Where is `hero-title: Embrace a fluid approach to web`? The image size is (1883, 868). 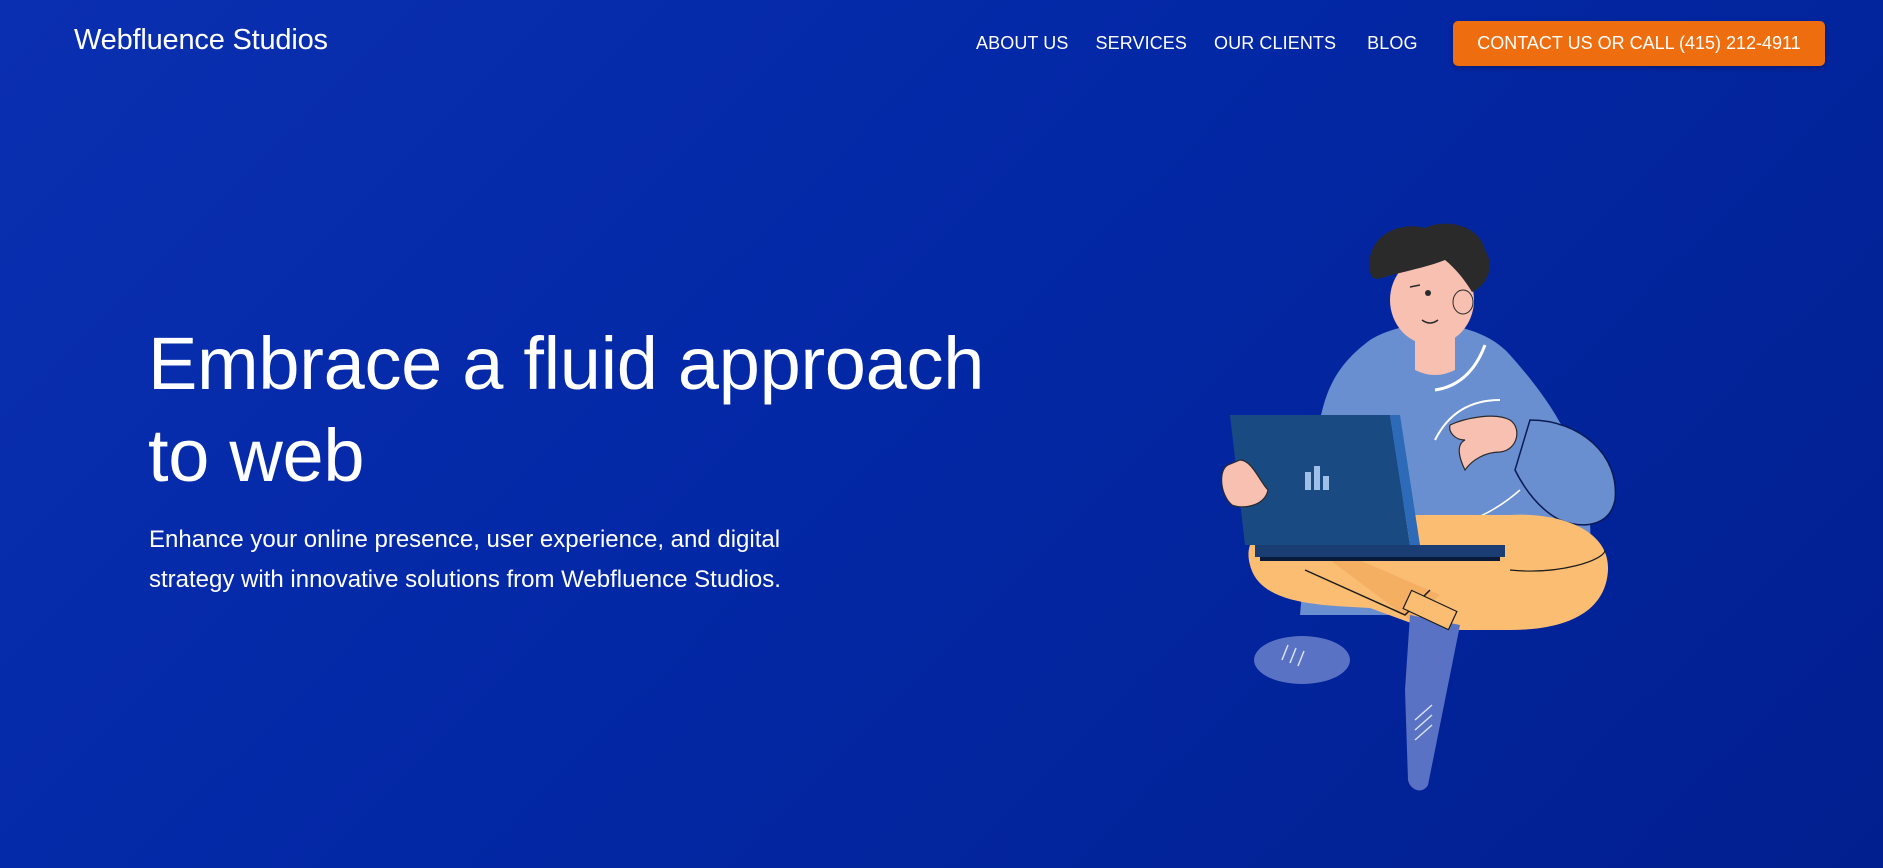 hero-title: Embrace a fluid approach to web is located at coordinates (566, 409).